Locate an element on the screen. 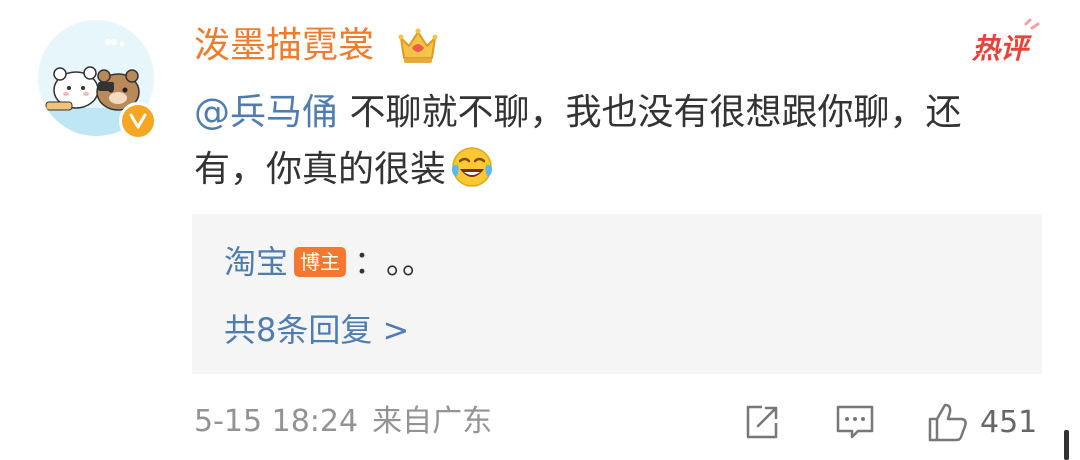  blogger-badge: 博主 is located at coordinates (320, 262).